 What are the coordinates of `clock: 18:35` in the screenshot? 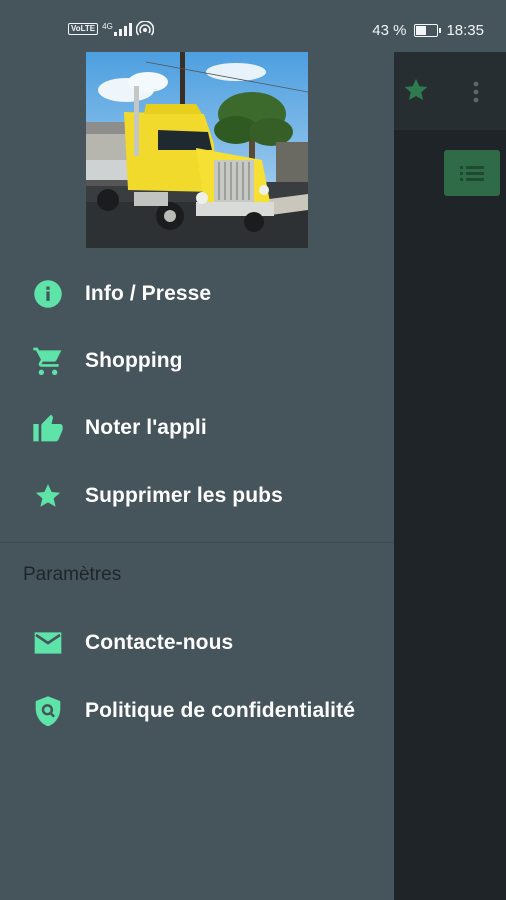 It's located at (465, 30).